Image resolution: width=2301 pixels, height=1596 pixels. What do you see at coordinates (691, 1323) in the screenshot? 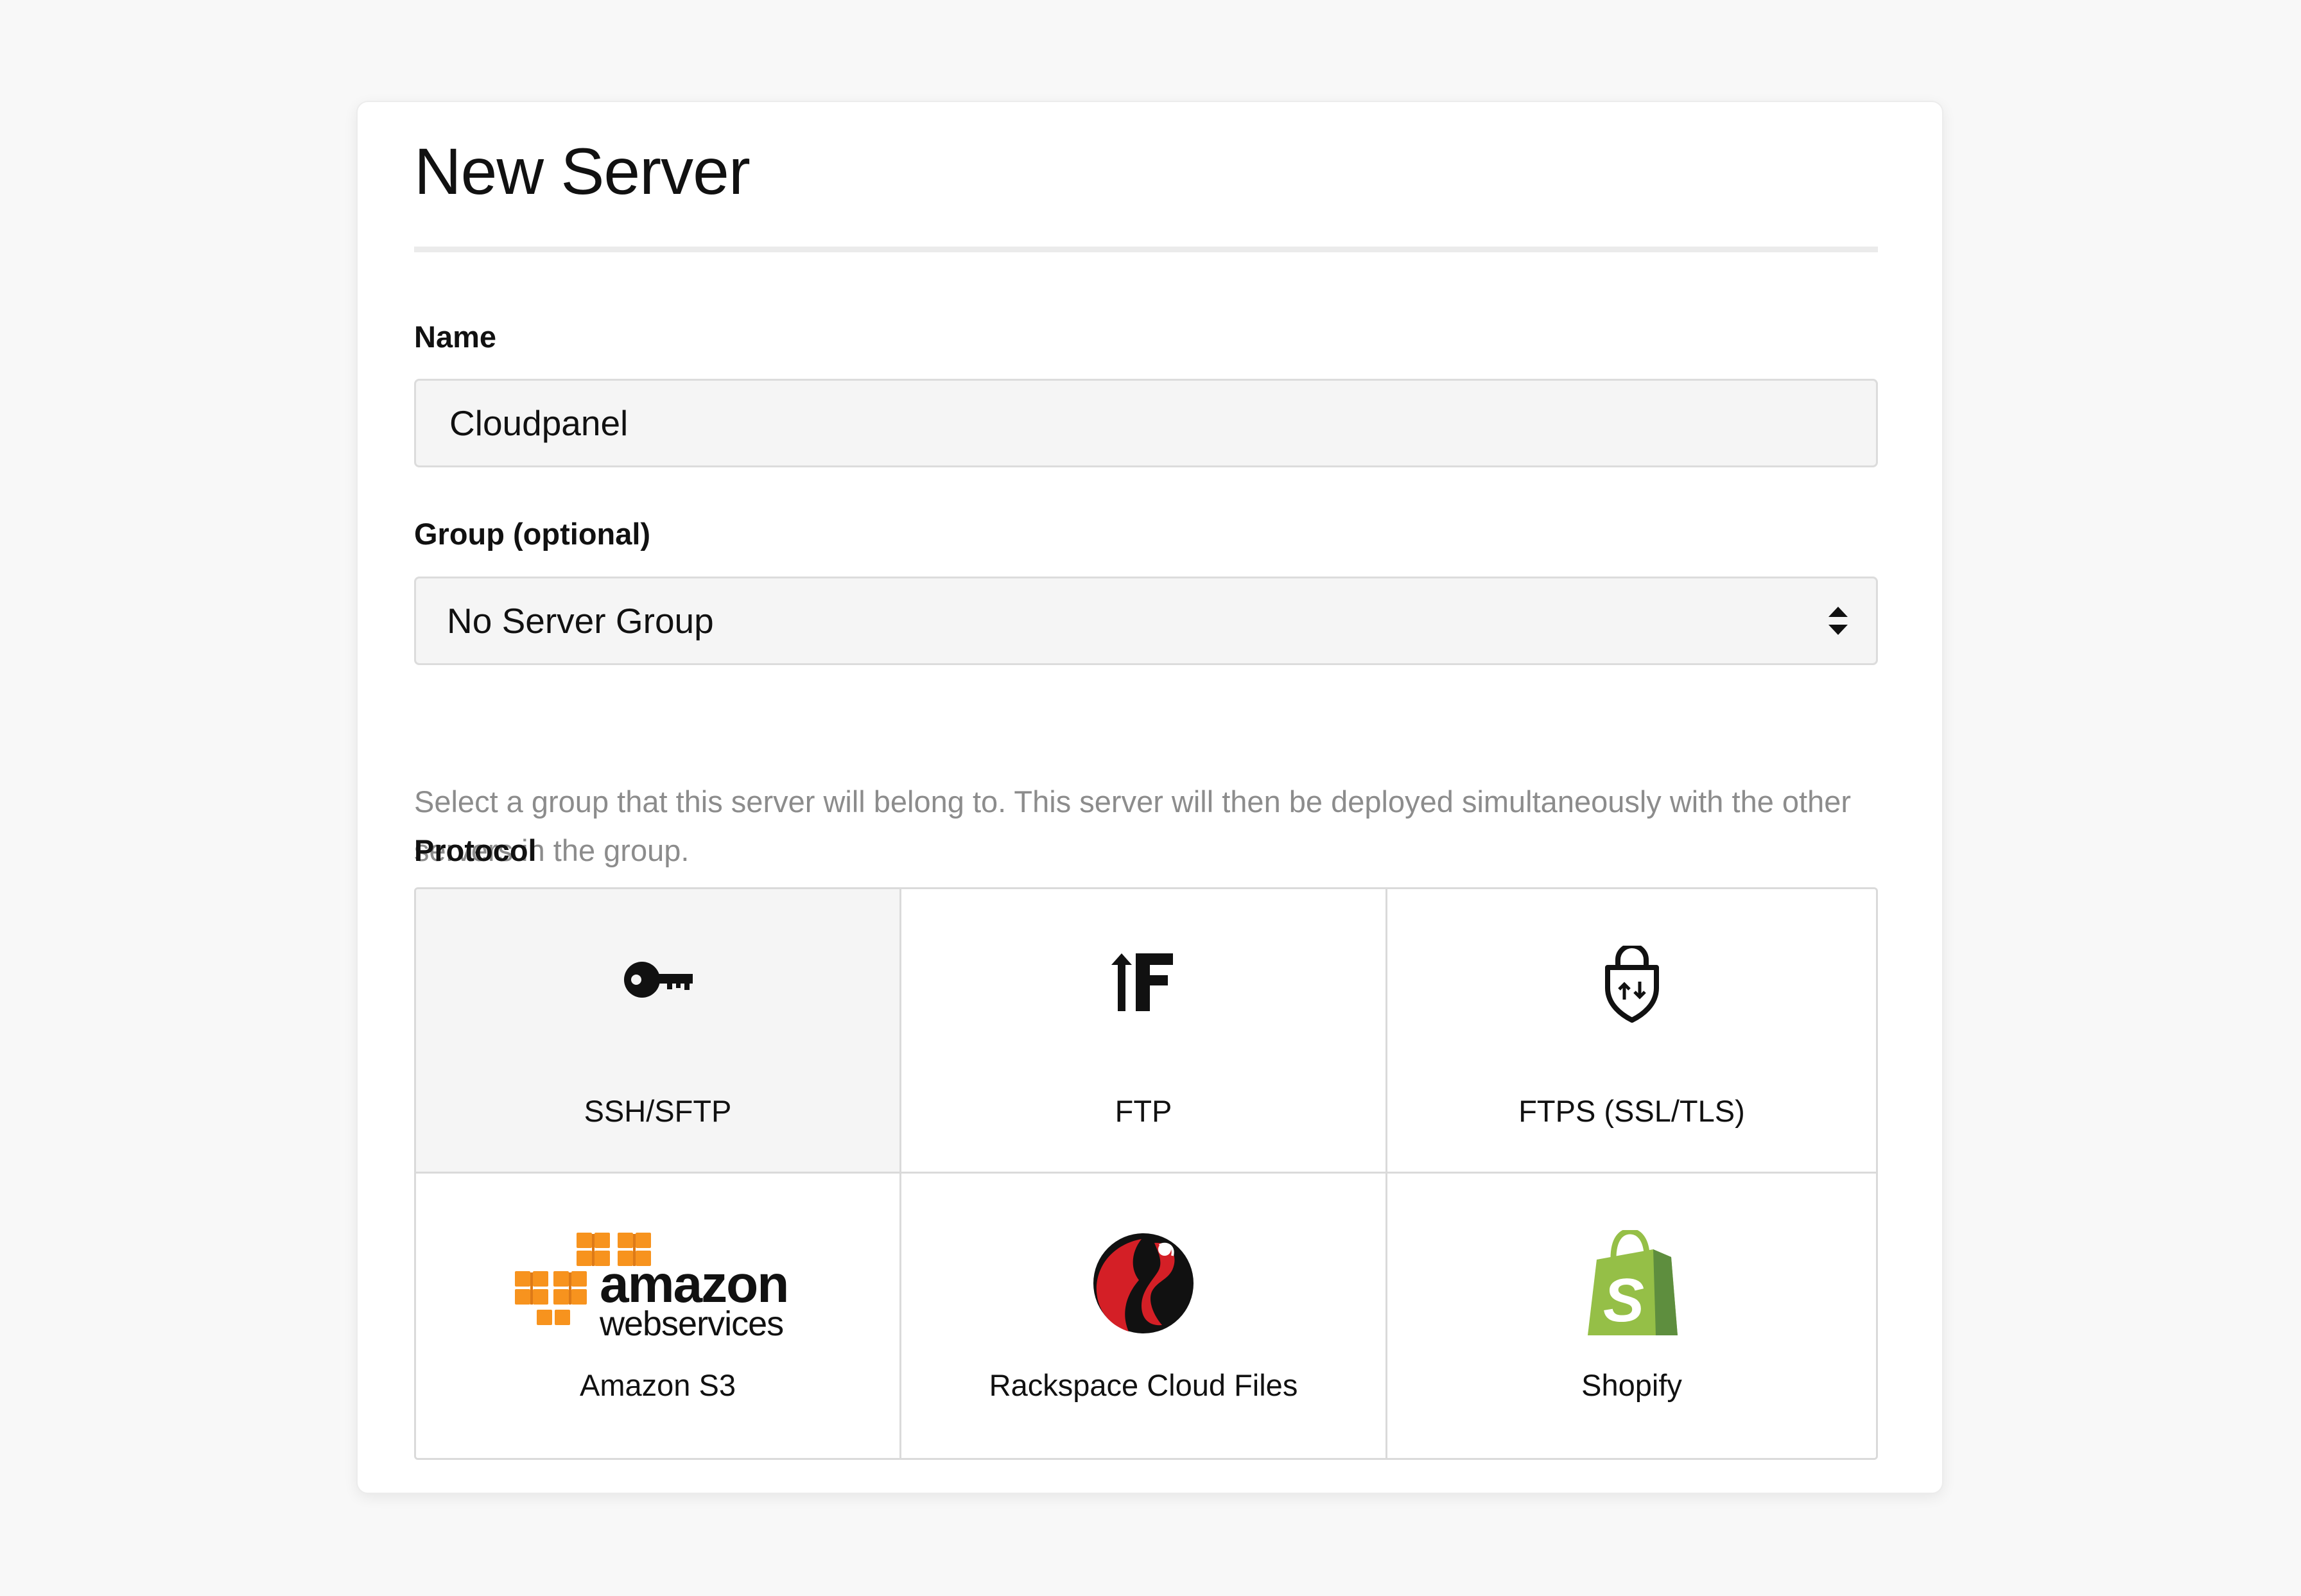
I see `svg-text: webservices` at bounding box center [691, 1323].